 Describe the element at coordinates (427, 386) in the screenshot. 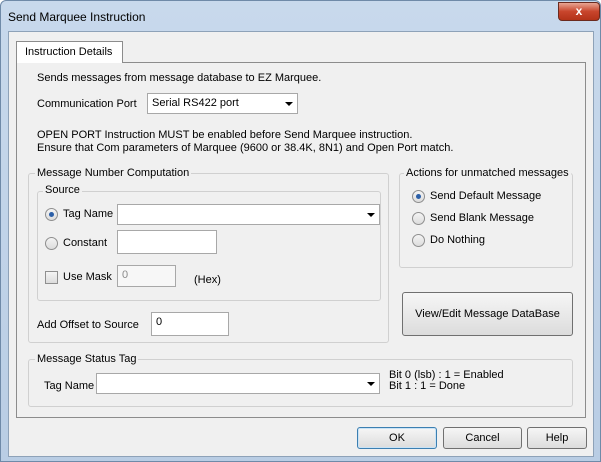

I see `bit1-description: Bit 1 : 1 = Done` at that location.